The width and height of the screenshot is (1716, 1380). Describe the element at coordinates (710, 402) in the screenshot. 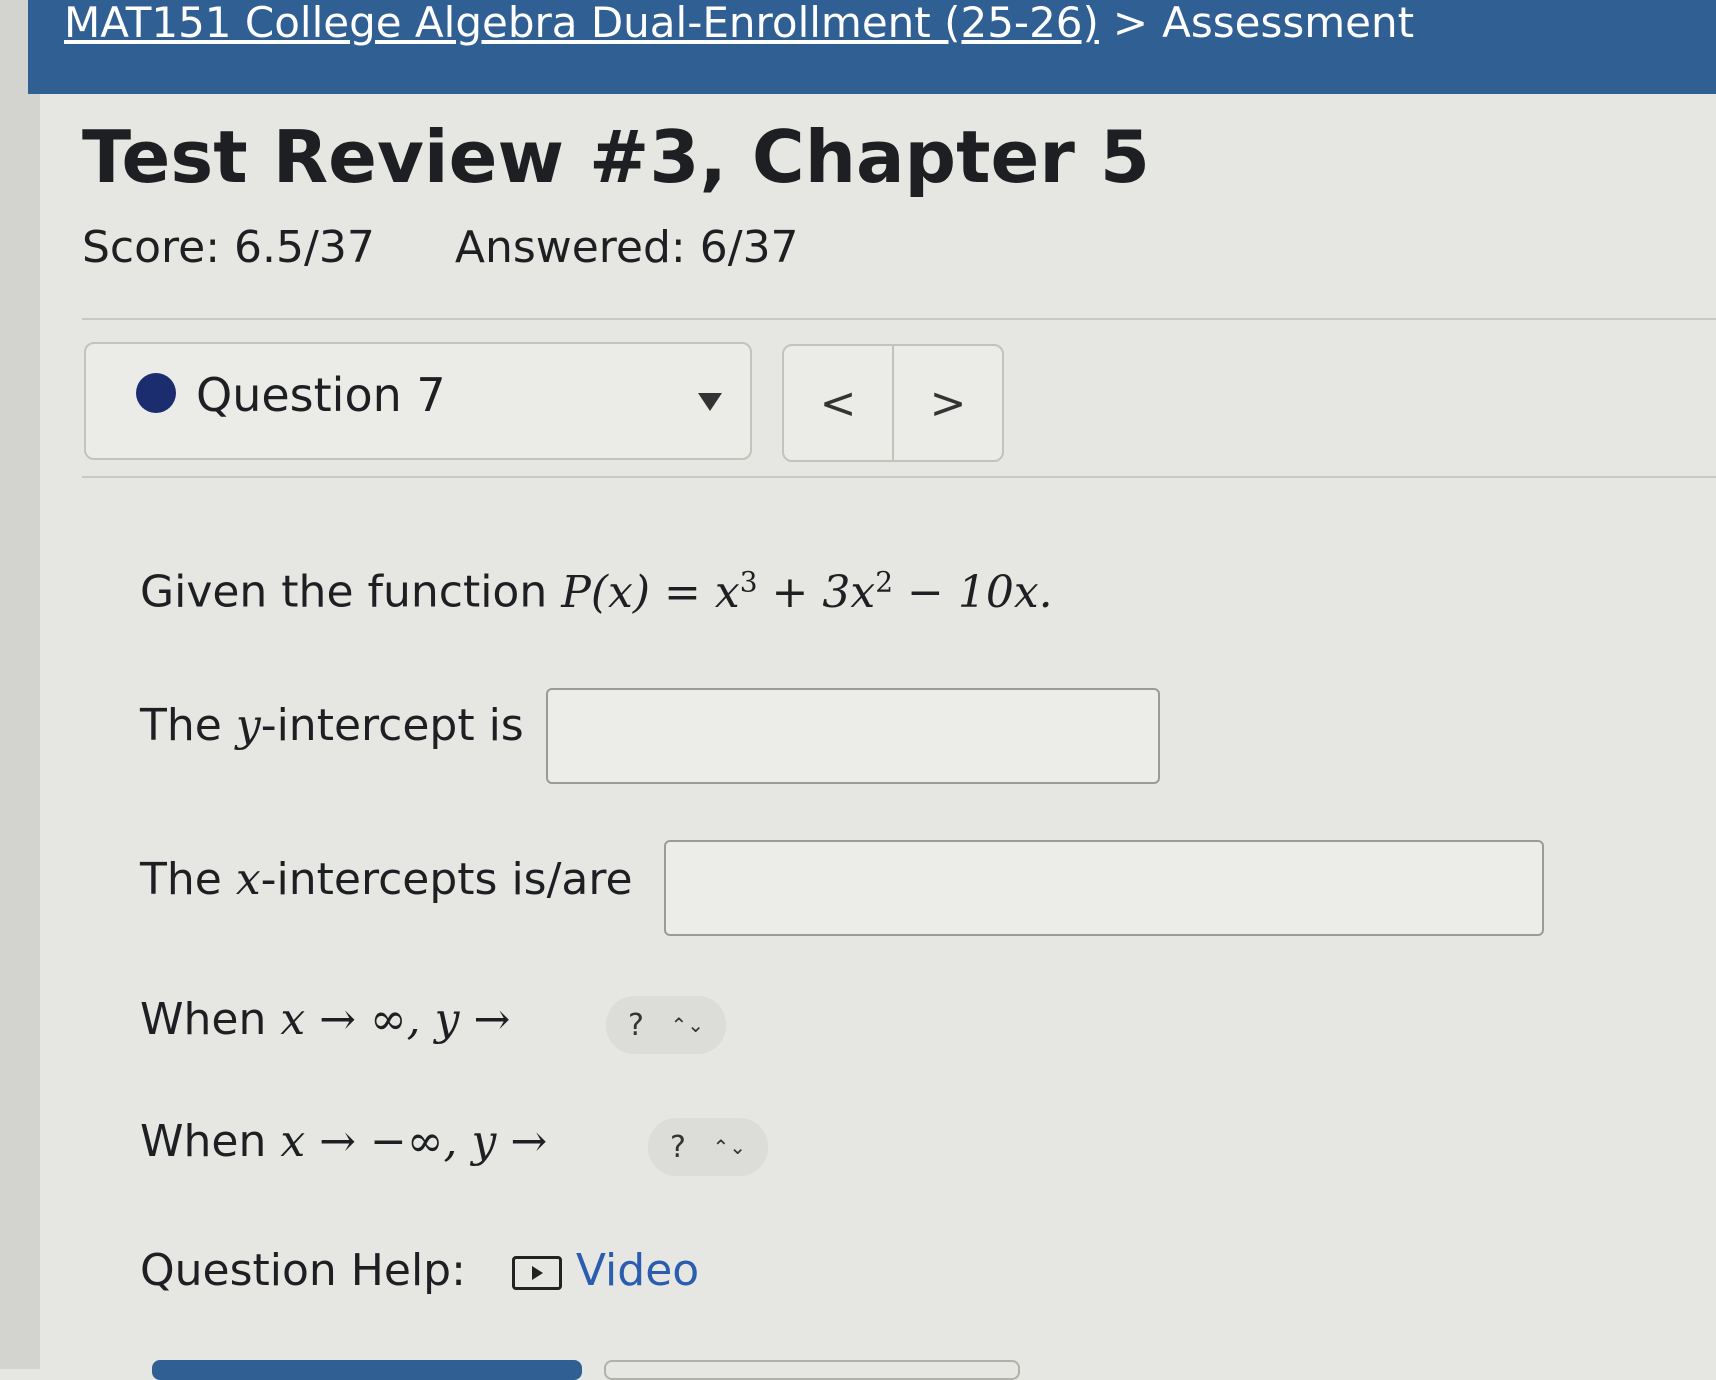

I see `chevron-down-icon` at that location.